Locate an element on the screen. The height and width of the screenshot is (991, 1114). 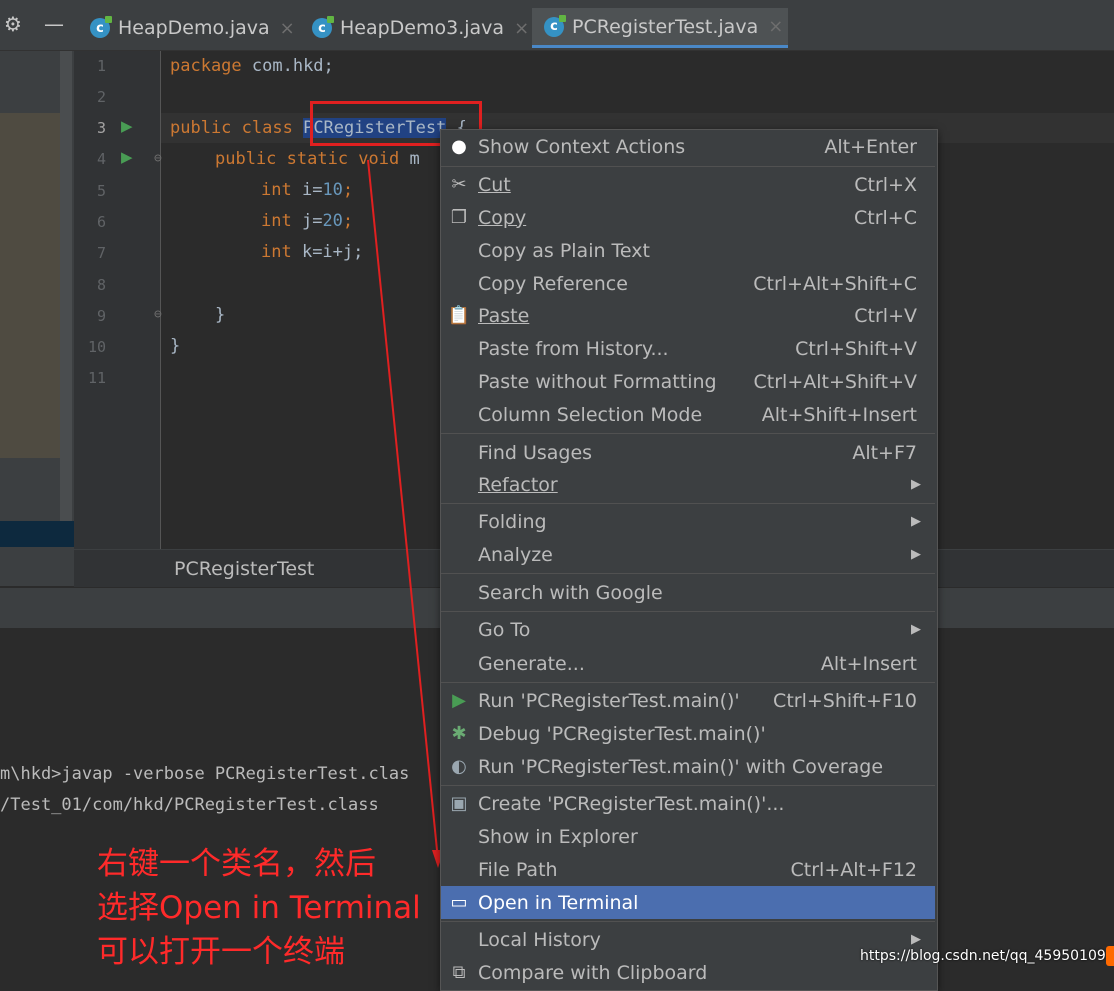
bulb-icon: ● is located at coordinates (459, 146).